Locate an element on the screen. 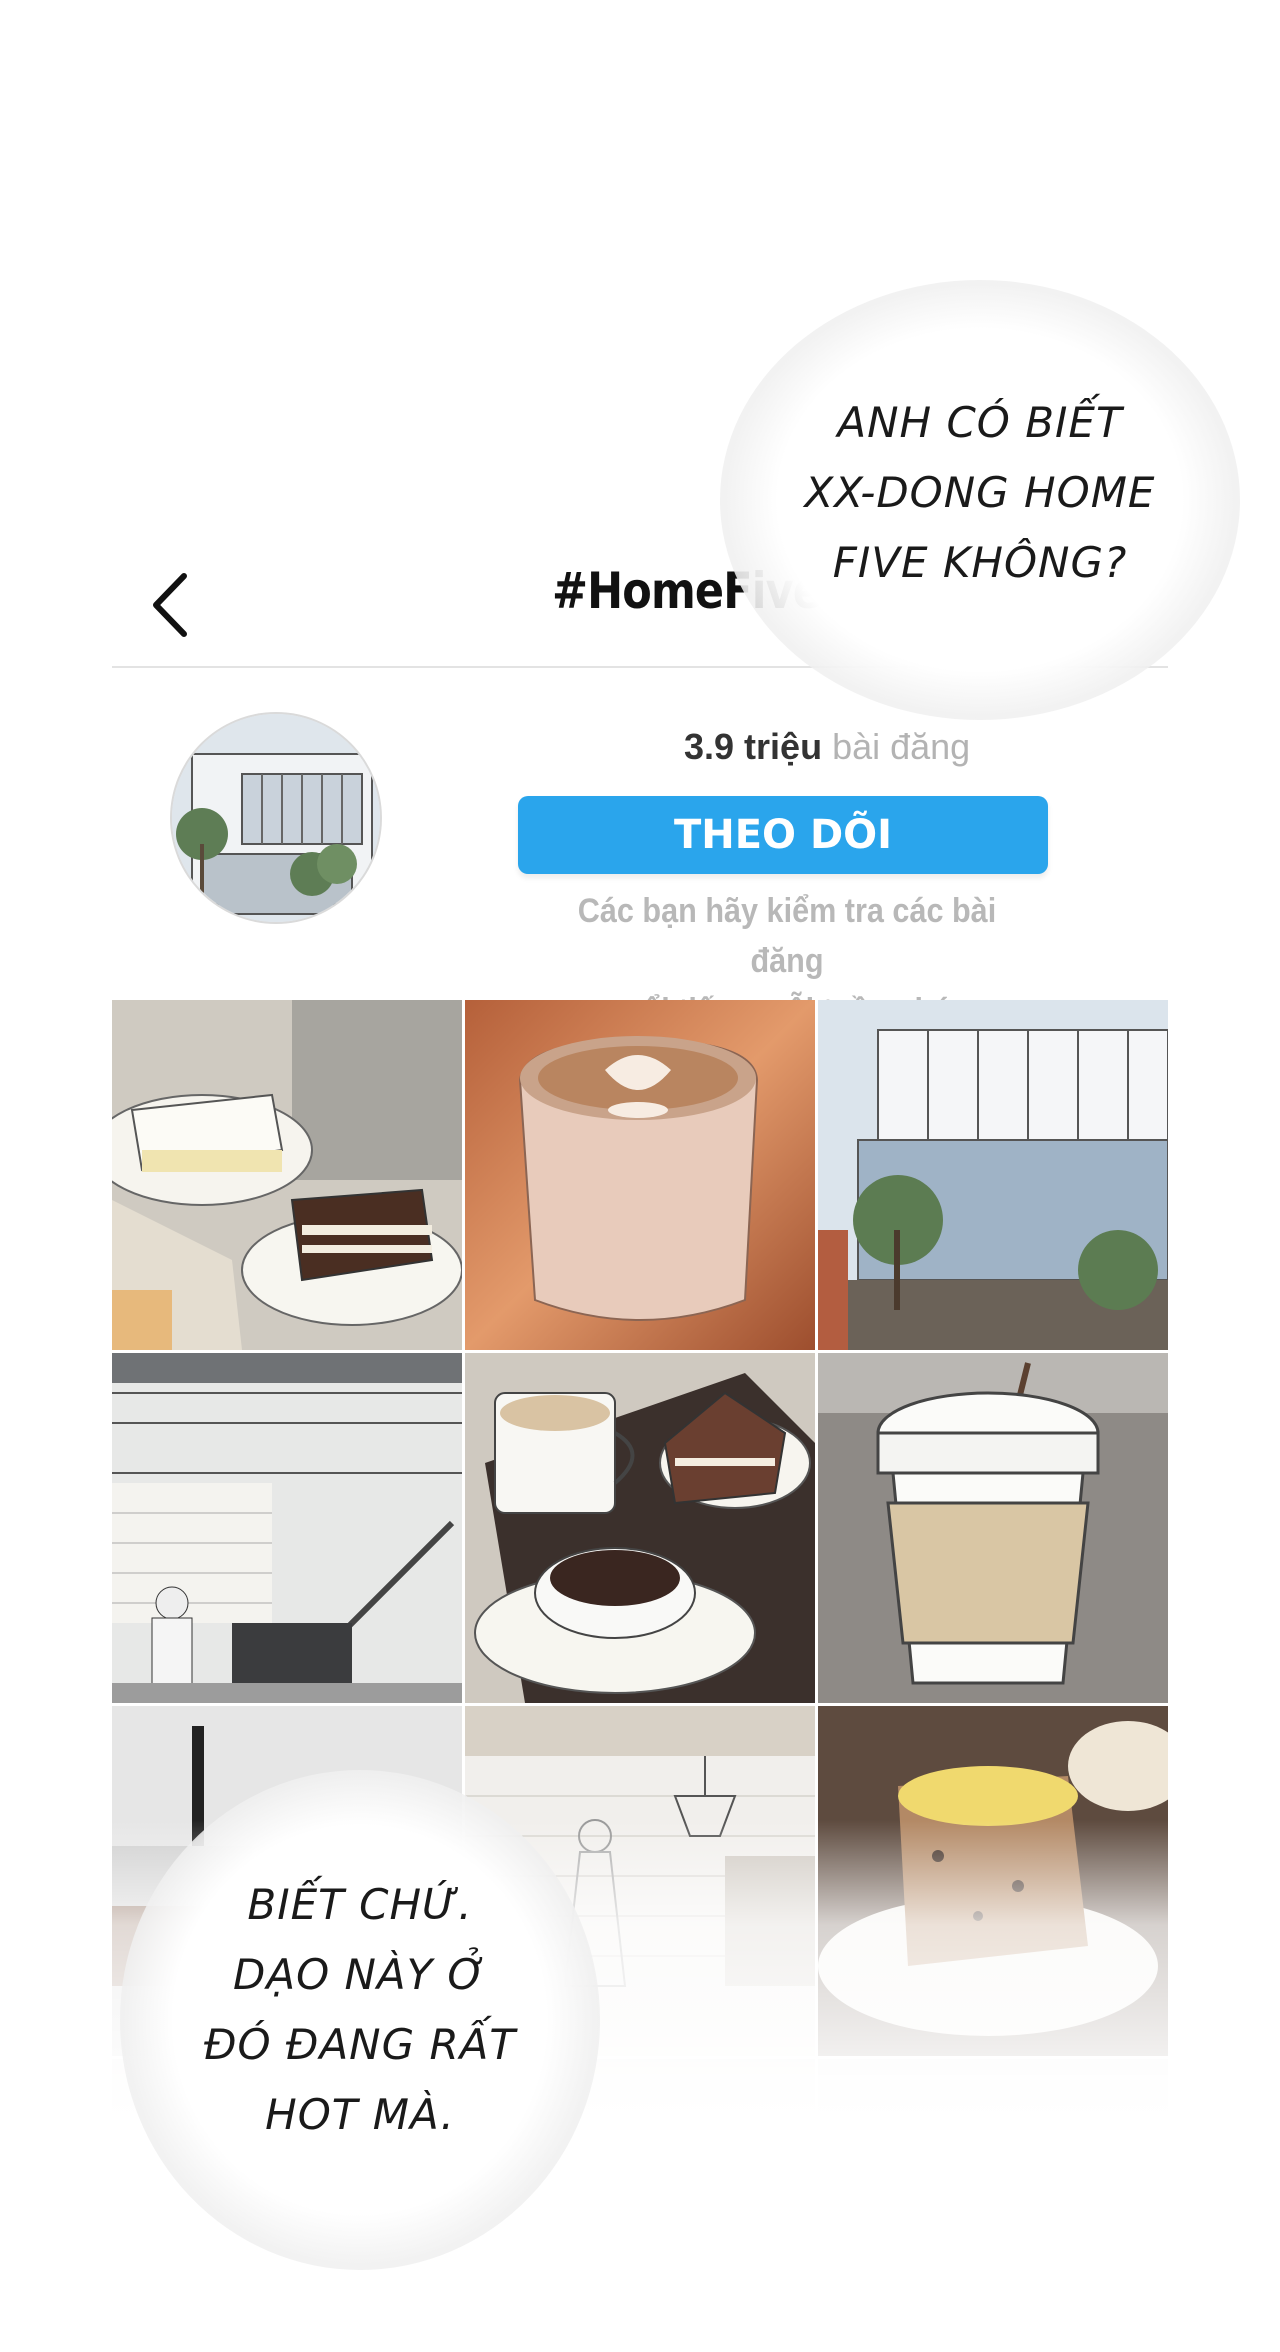 The height and width of the screenshot is (2352, 1280). description-line: Các bạn hãy kiểm tra các bài đăng is located at coordinates (787, 936).